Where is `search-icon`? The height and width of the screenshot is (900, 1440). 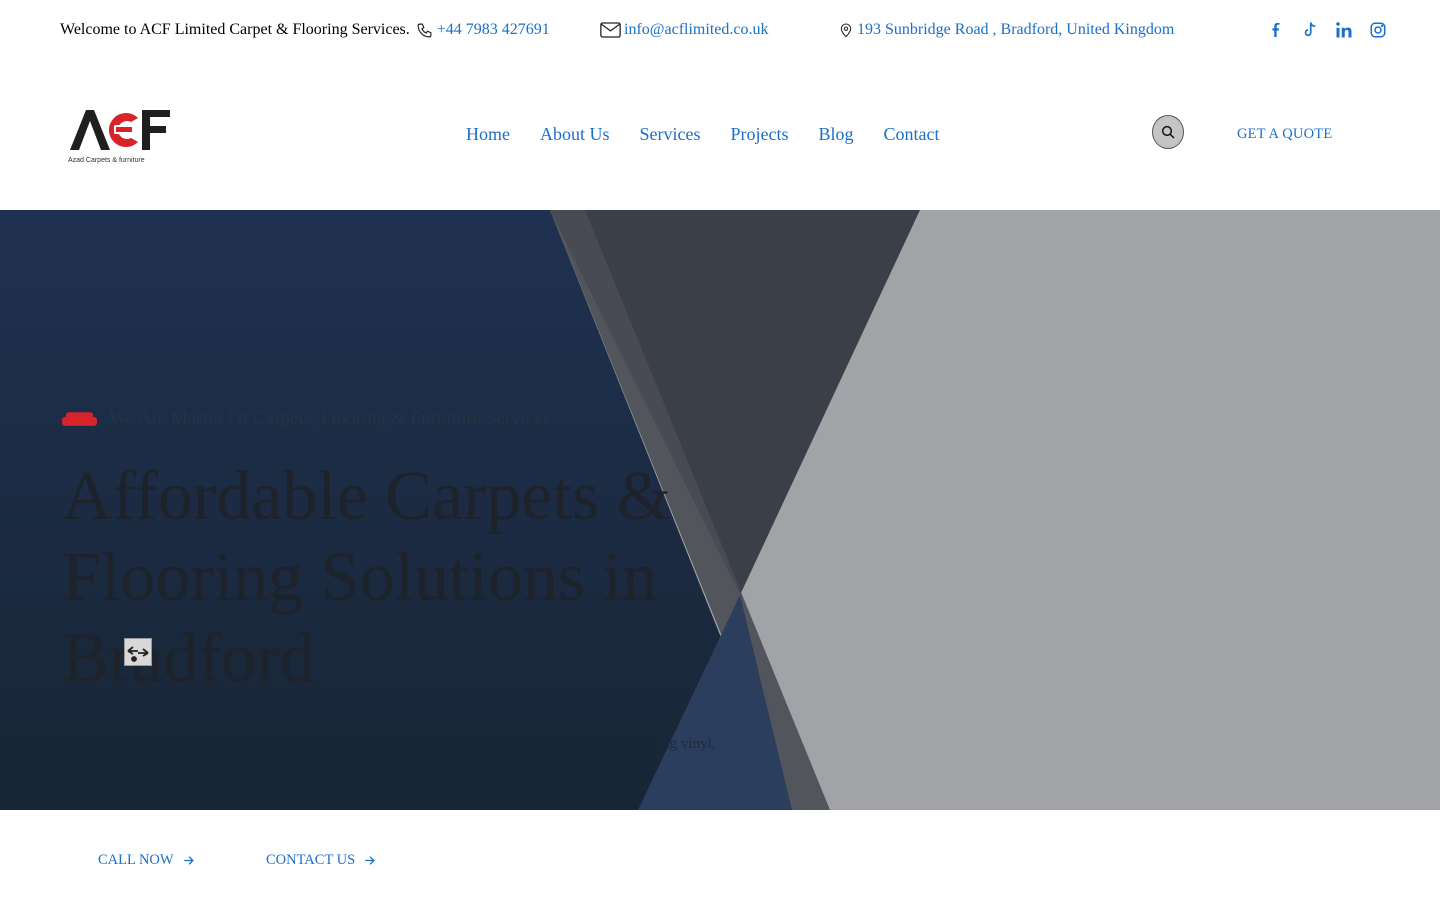
search-icon is located at coordinates (1168, 132).